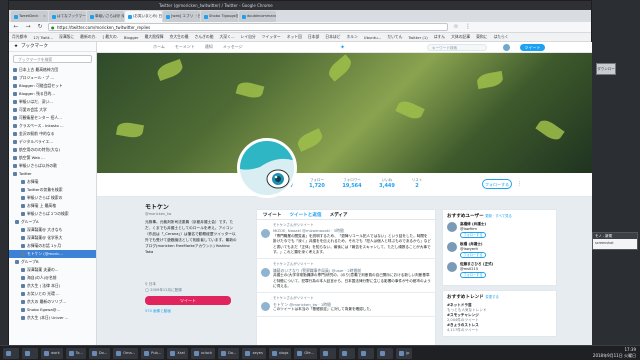 This screenshot has height=360, width=640. Describe the element at coordinates (294, 37) in the screenshot. I see `bookmark-bar-item: ネット回` at that location.